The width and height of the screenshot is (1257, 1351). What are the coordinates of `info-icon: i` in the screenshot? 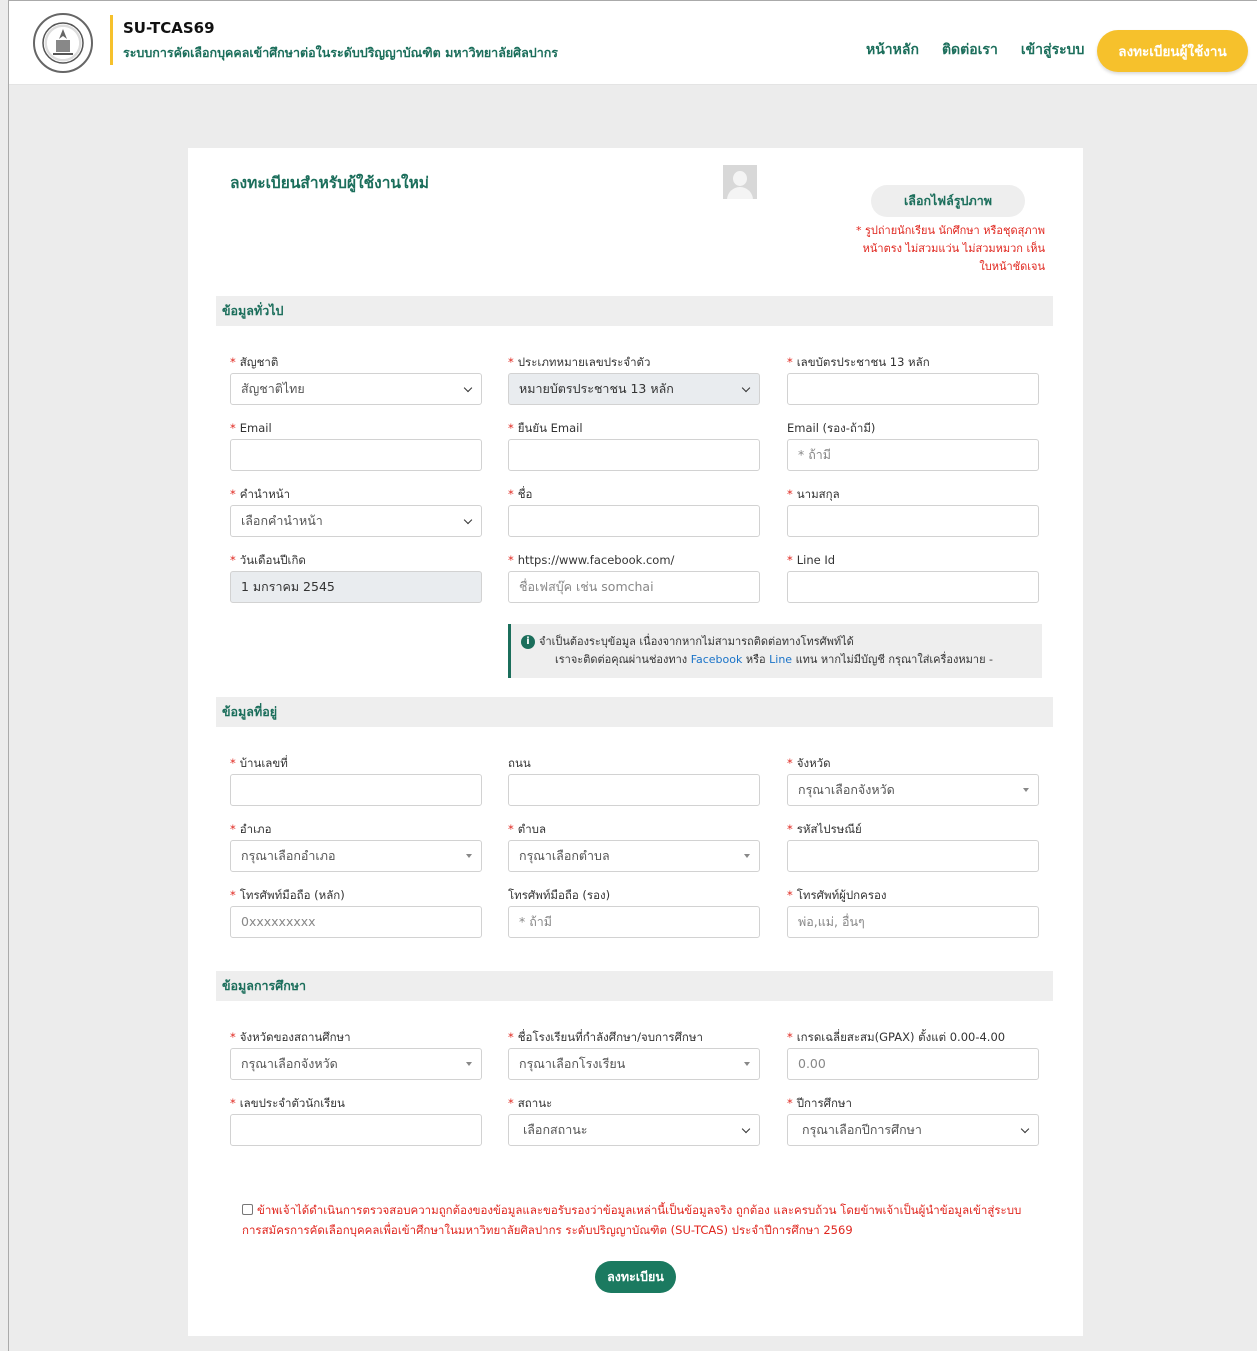 It's located at (528, 642).